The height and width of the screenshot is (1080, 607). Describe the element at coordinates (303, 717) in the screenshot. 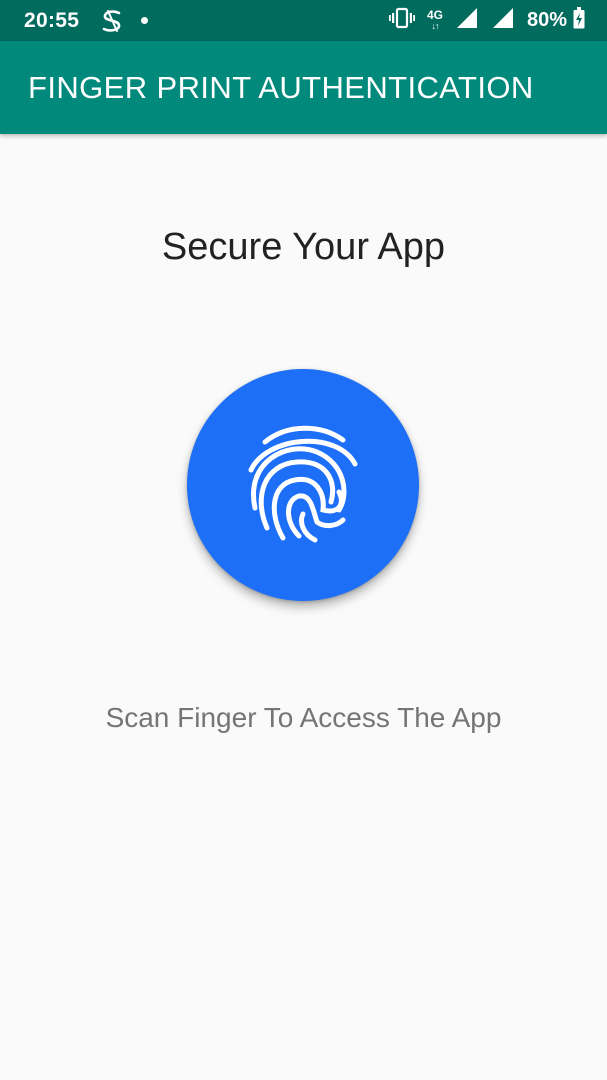

I see `scan-instruction: Scan Finger To Access The App` at that location.